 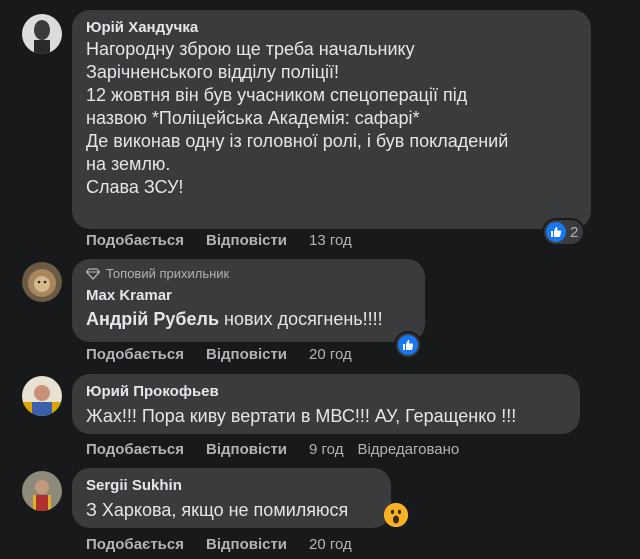 I want to click on lion-photo-icon, so click(x=42, y=282).